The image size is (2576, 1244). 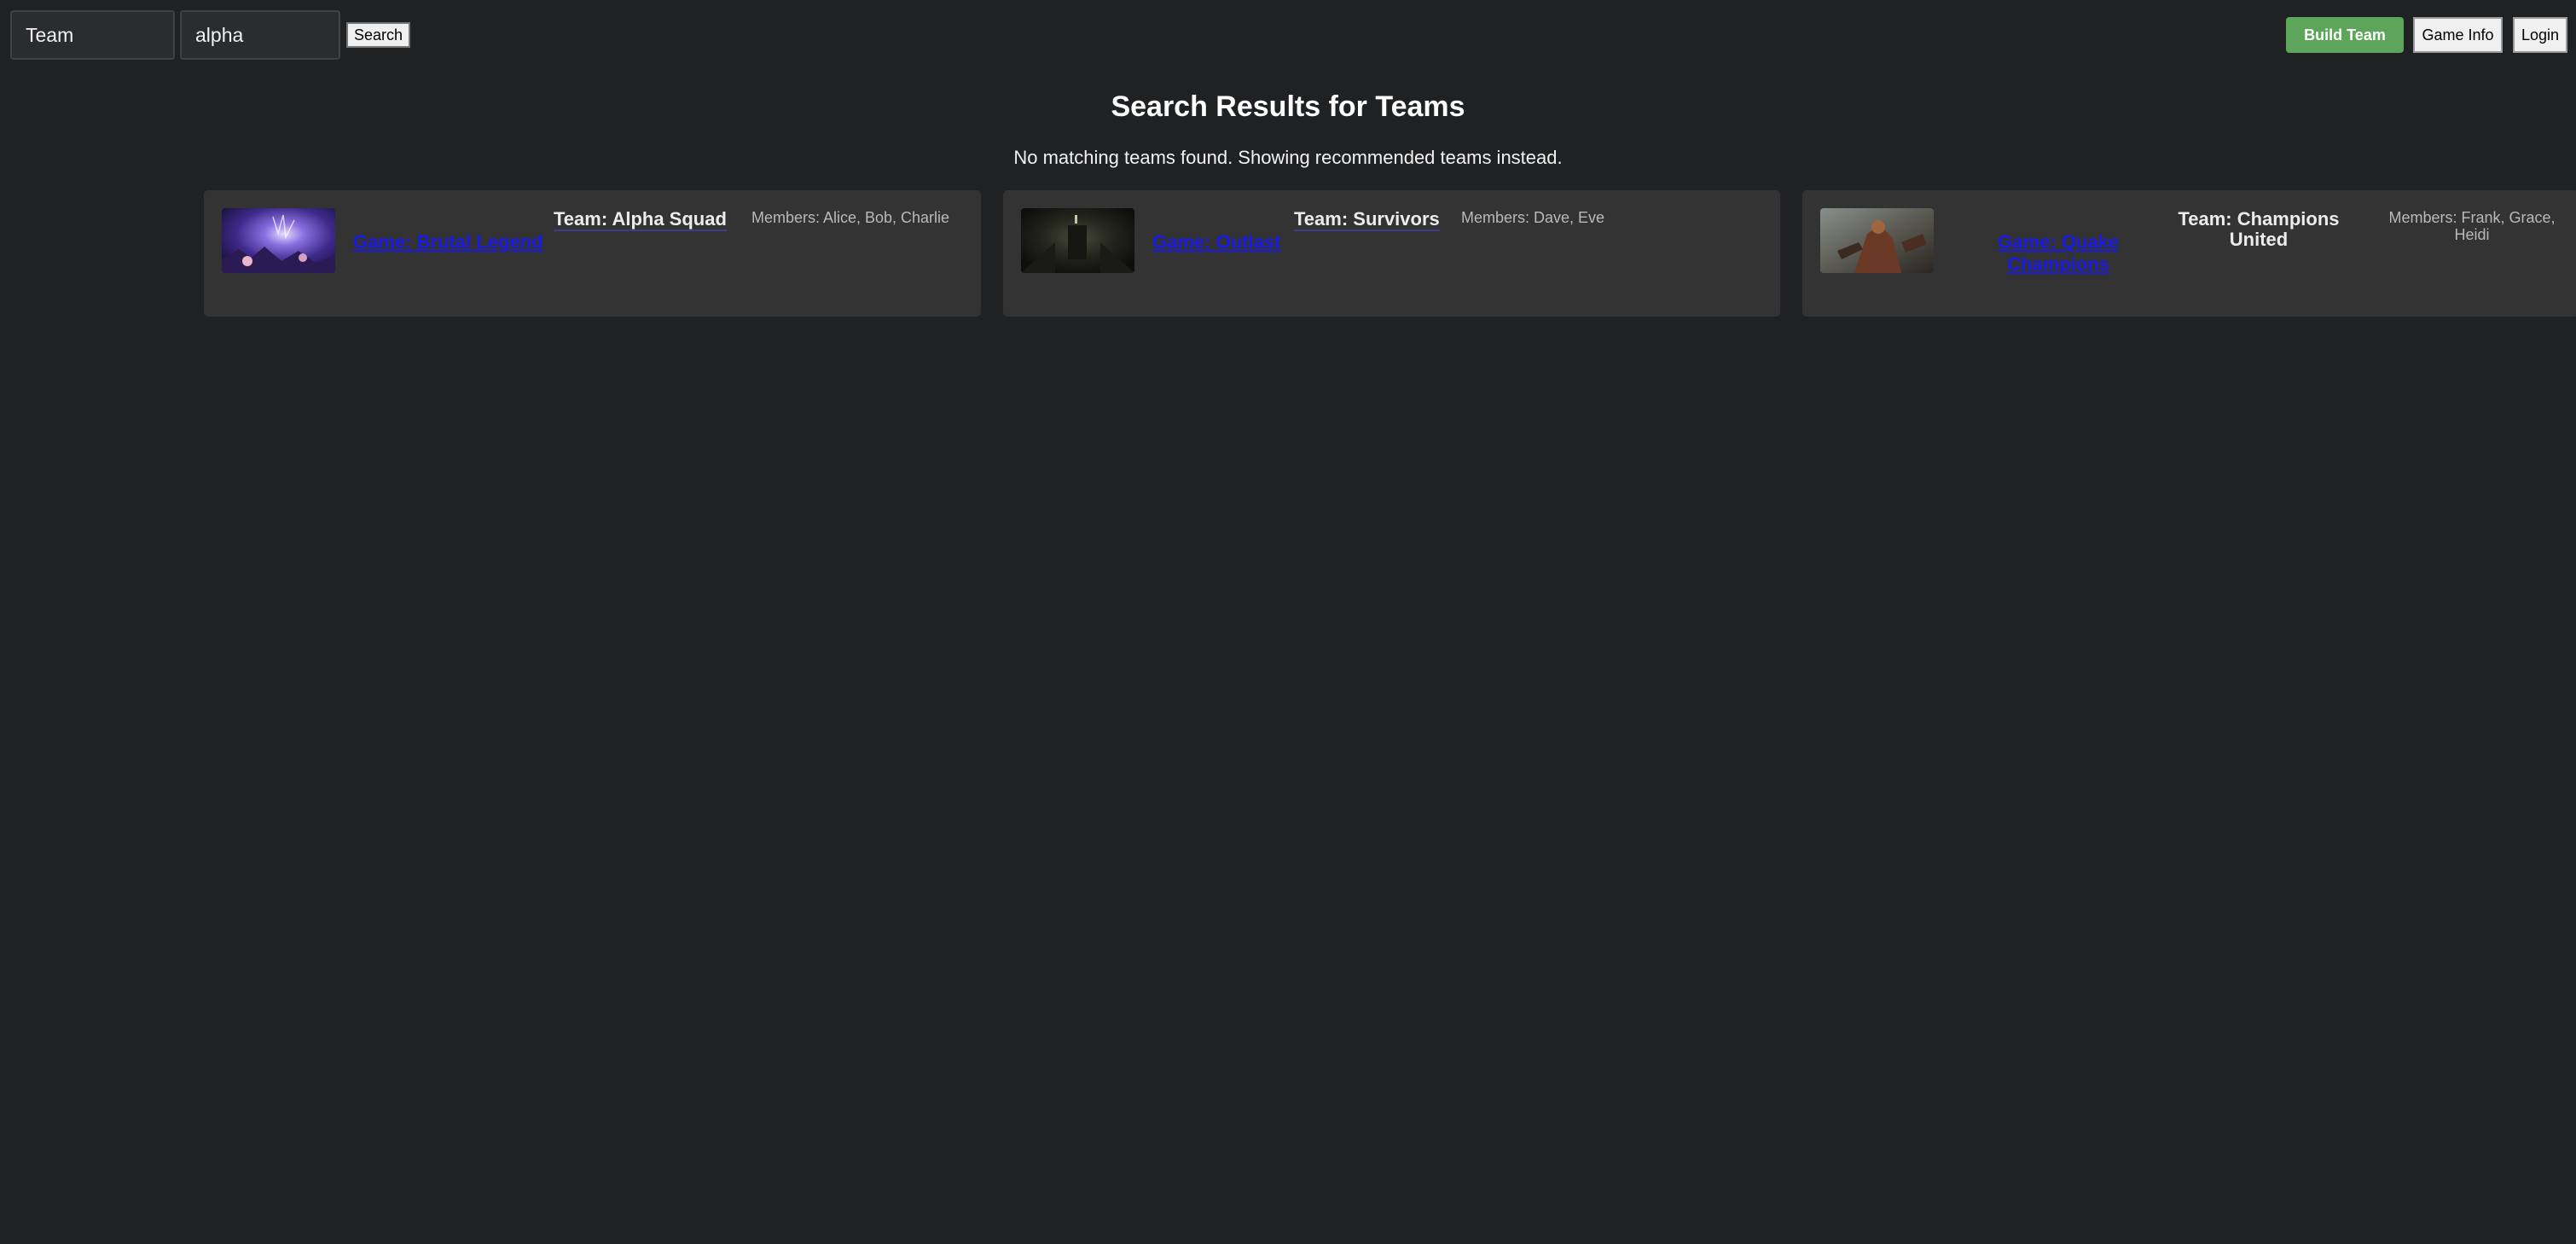 I want to click on team-members: Members: Dave, Eve, so click(x=1532, y=217).